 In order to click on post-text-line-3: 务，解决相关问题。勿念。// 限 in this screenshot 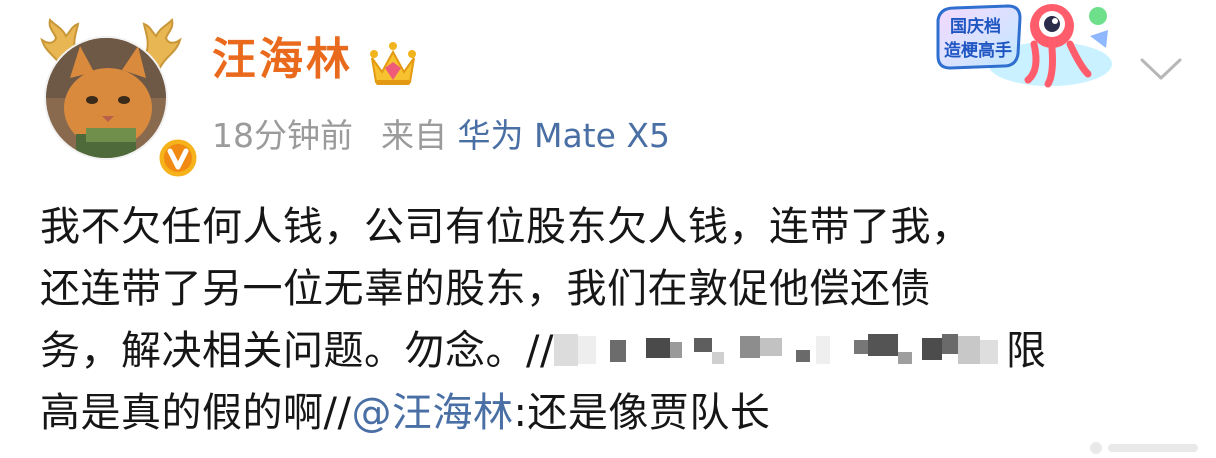, I will do `click(615, 351)`.